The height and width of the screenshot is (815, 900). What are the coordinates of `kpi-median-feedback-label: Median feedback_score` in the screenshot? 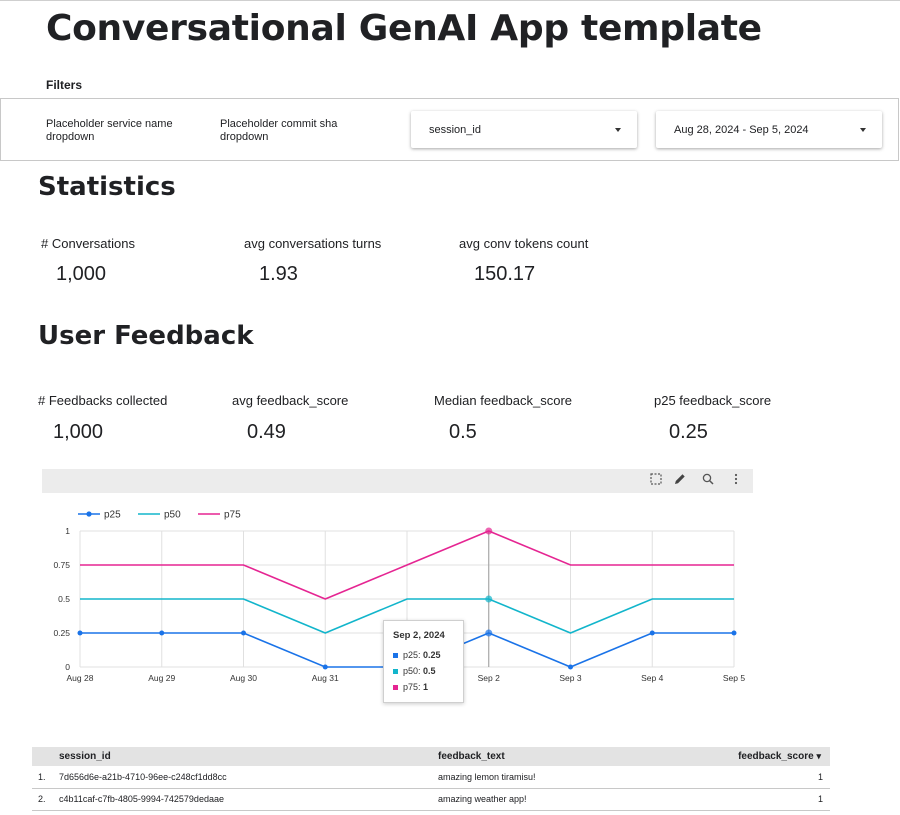 It's located at (503, 400).